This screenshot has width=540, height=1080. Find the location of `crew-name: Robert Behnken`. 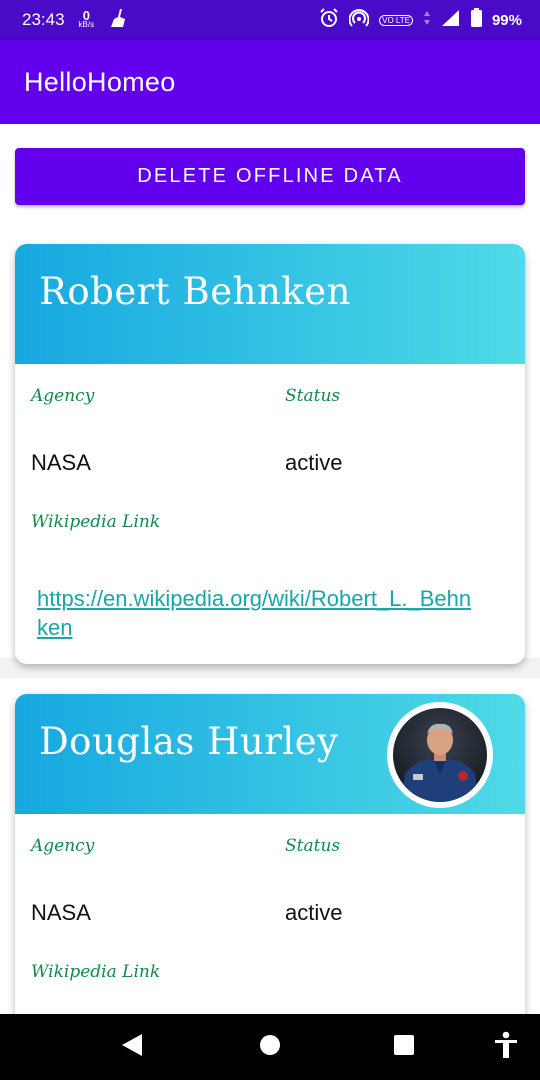

crew-name: Robert Behnken is located at coordinates (195, 291).